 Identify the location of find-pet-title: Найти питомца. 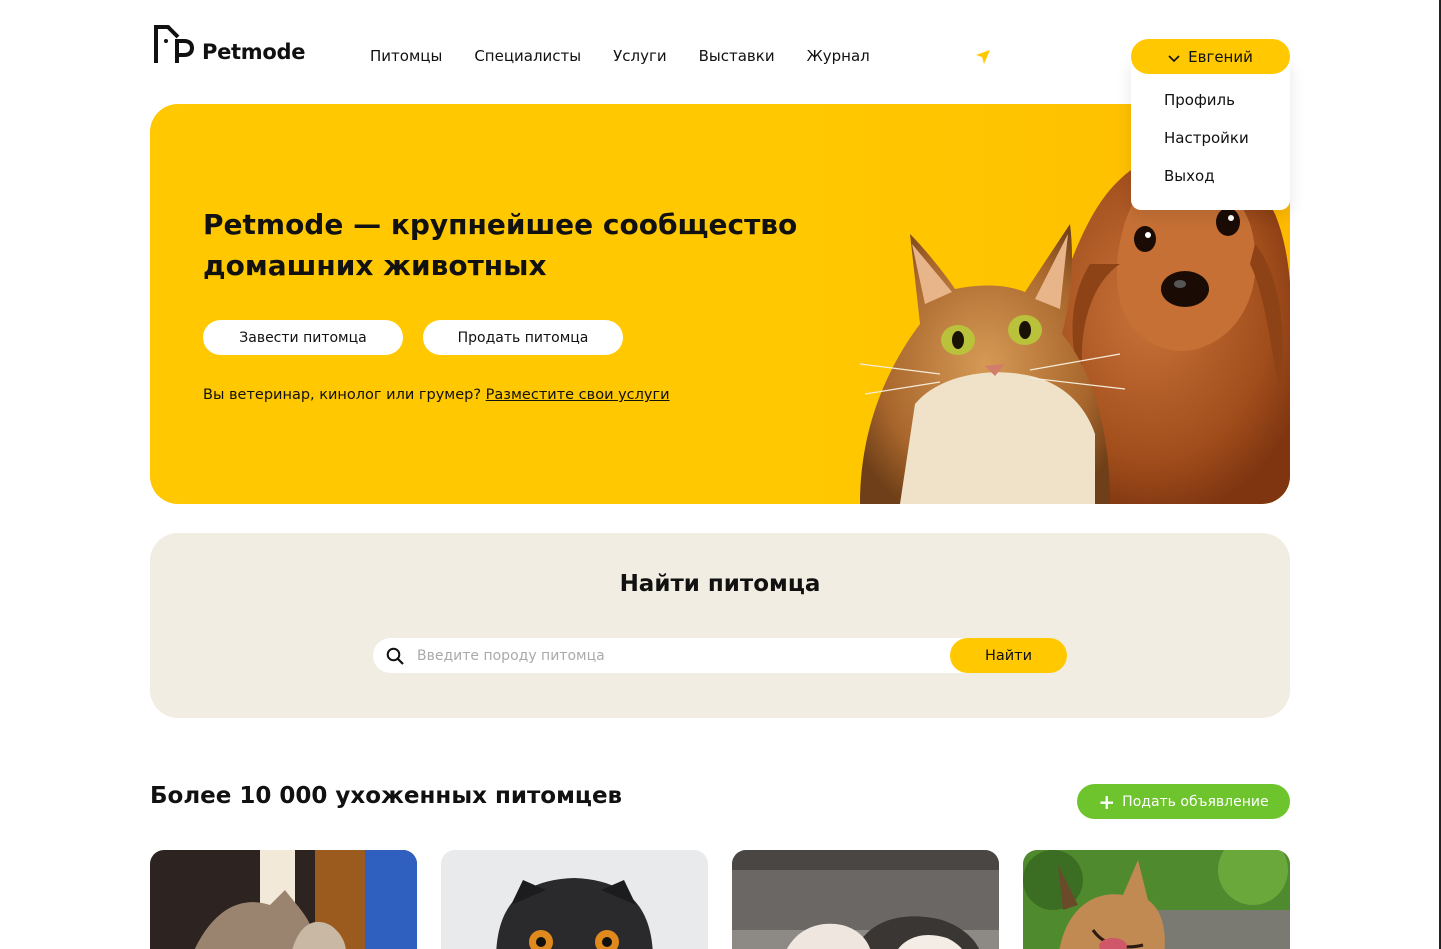
(720, 584).